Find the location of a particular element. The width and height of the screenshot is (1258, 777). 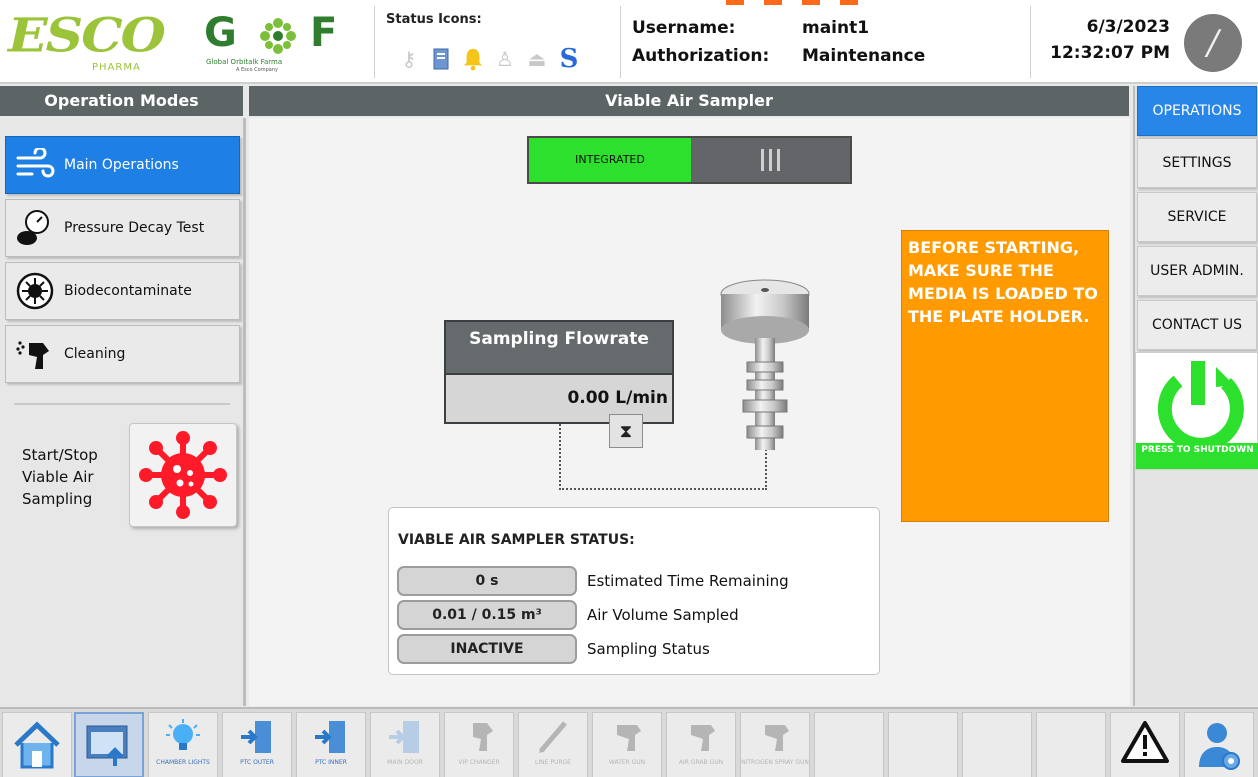

toolbar-caption: NITROGEN SPRAY GUN is located at coordinates (775, 762).